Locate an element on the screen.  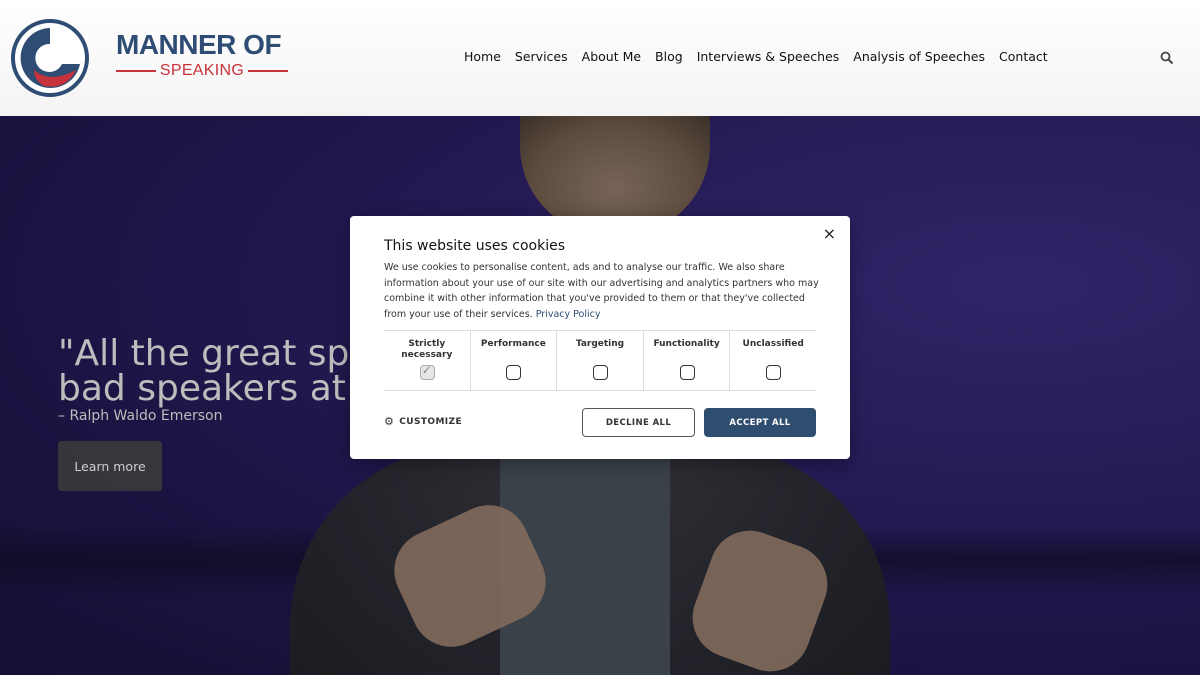
nav-home: Home is located at coordinates (482, 56).